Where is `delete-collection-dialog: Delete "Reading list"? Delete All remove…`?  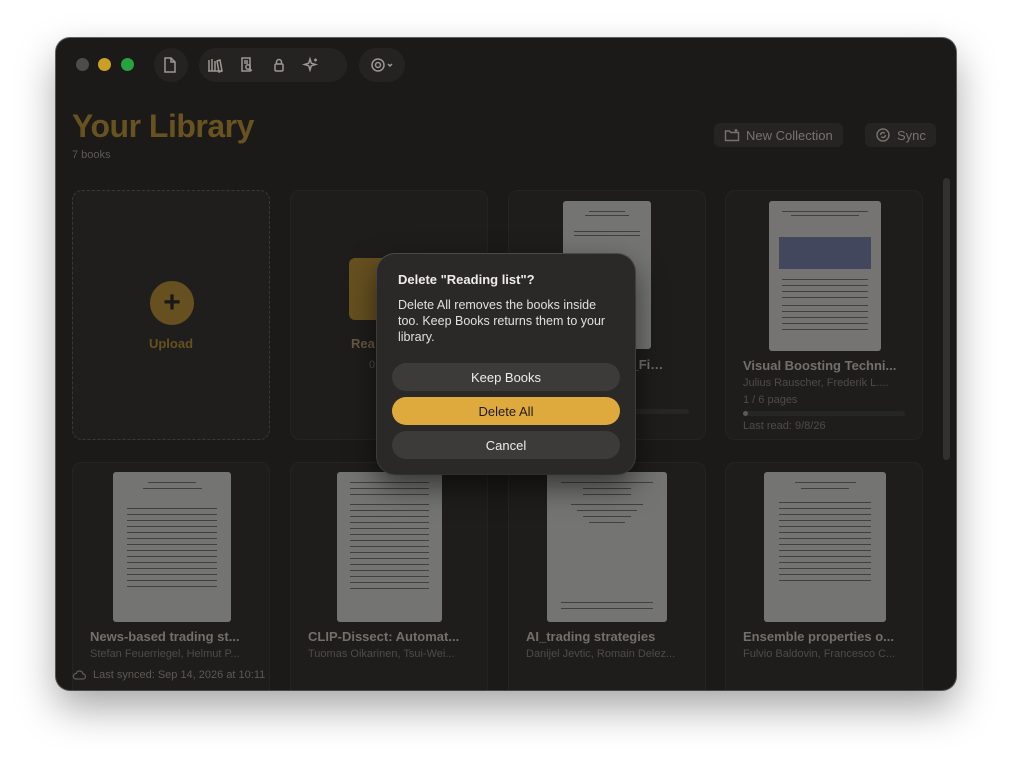 delete-collection-dialog: Delete "Reading list"? Delete All remove… is located at coordinates (506, 364).